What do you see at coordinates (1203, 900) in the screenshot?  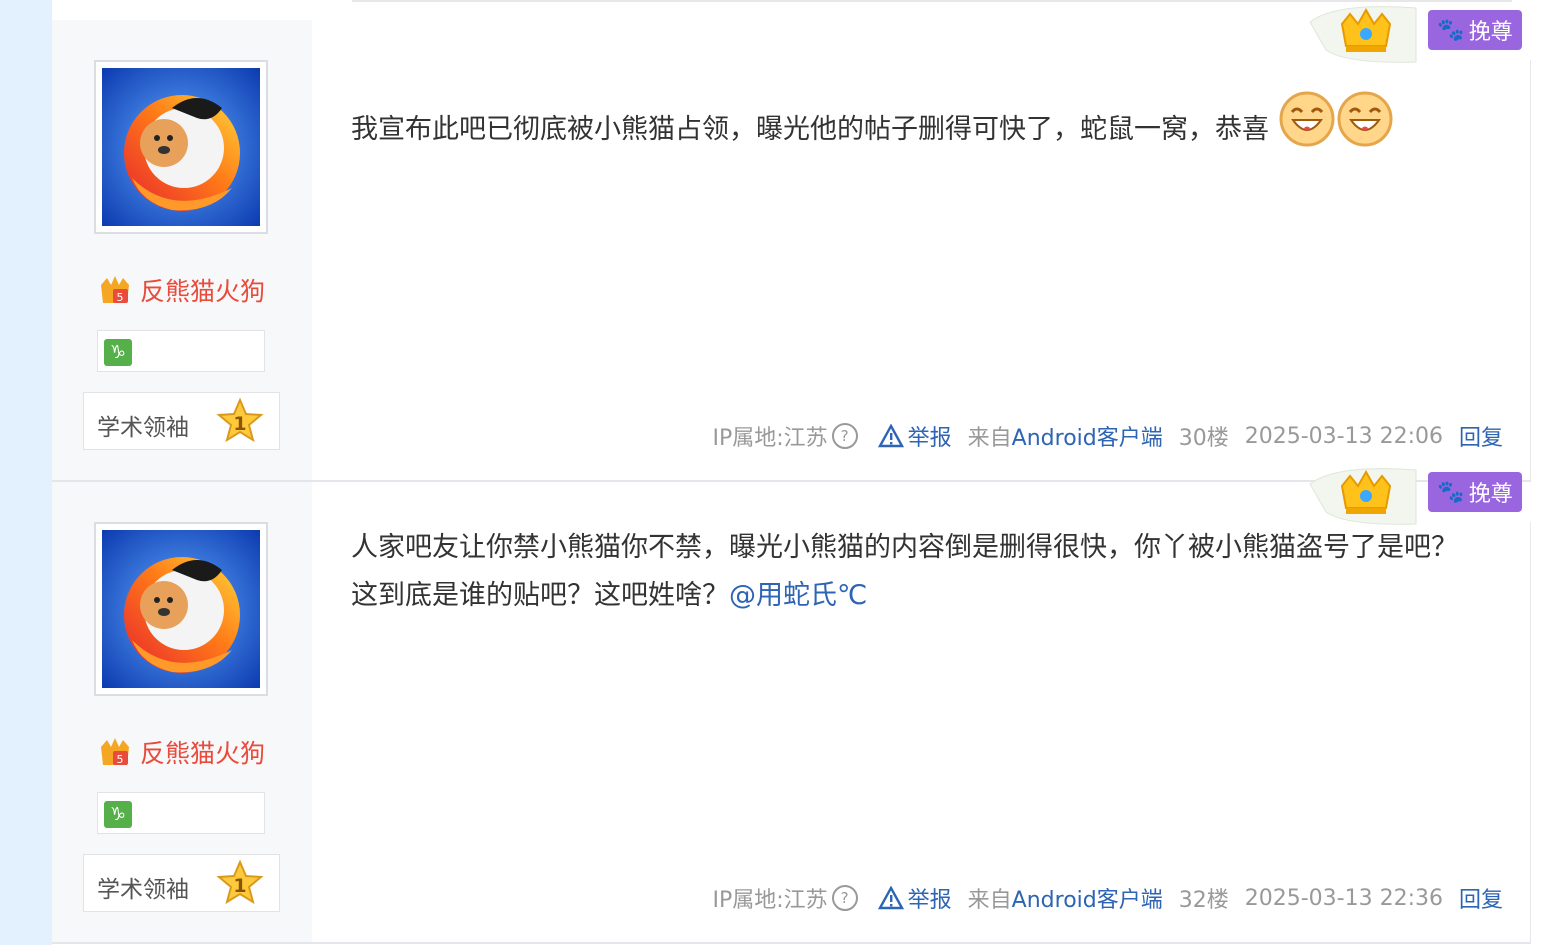 I see `floor-number: 32楼` at bounding box center [1203, 900].